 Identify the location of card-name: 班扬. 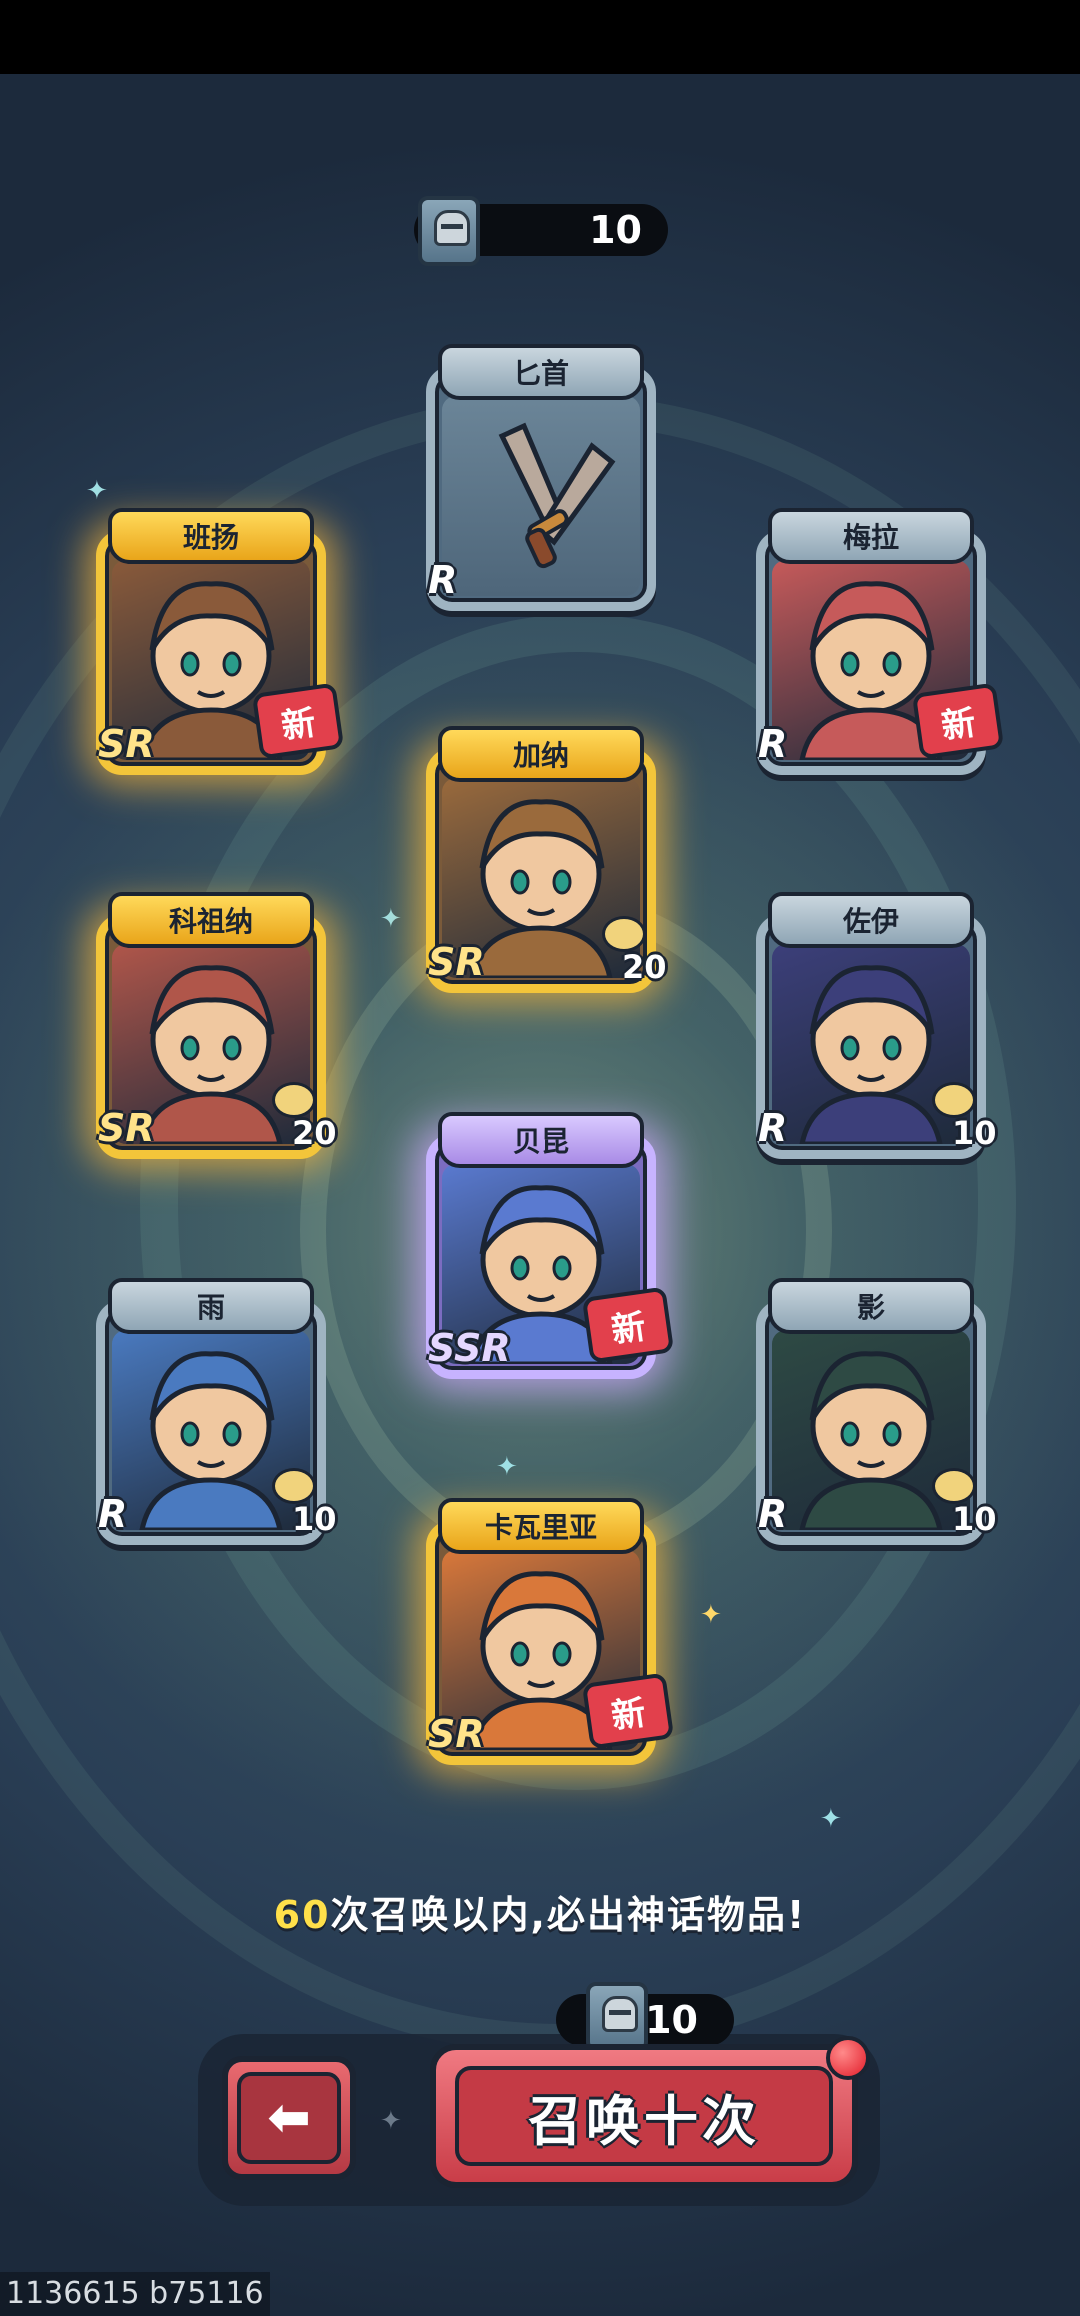
(211, 536).